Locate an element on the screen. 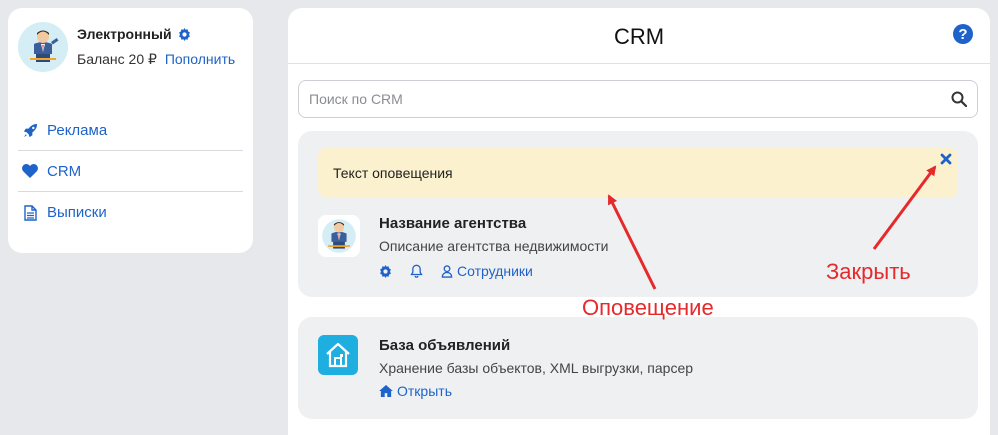  balance-text: Баланс 20 ₽ is located at coordinates (117, 59).